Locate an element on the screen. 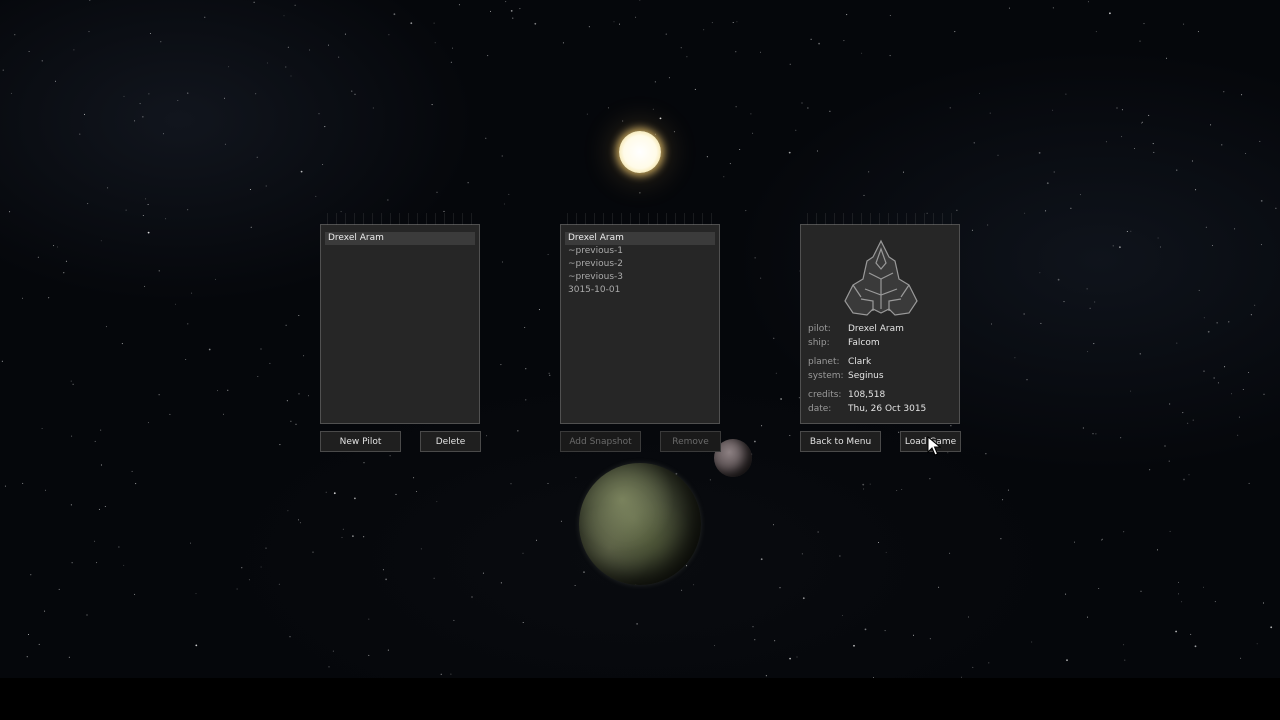  new-pilot-button: New Pilot is located at coordinates (360, 441).